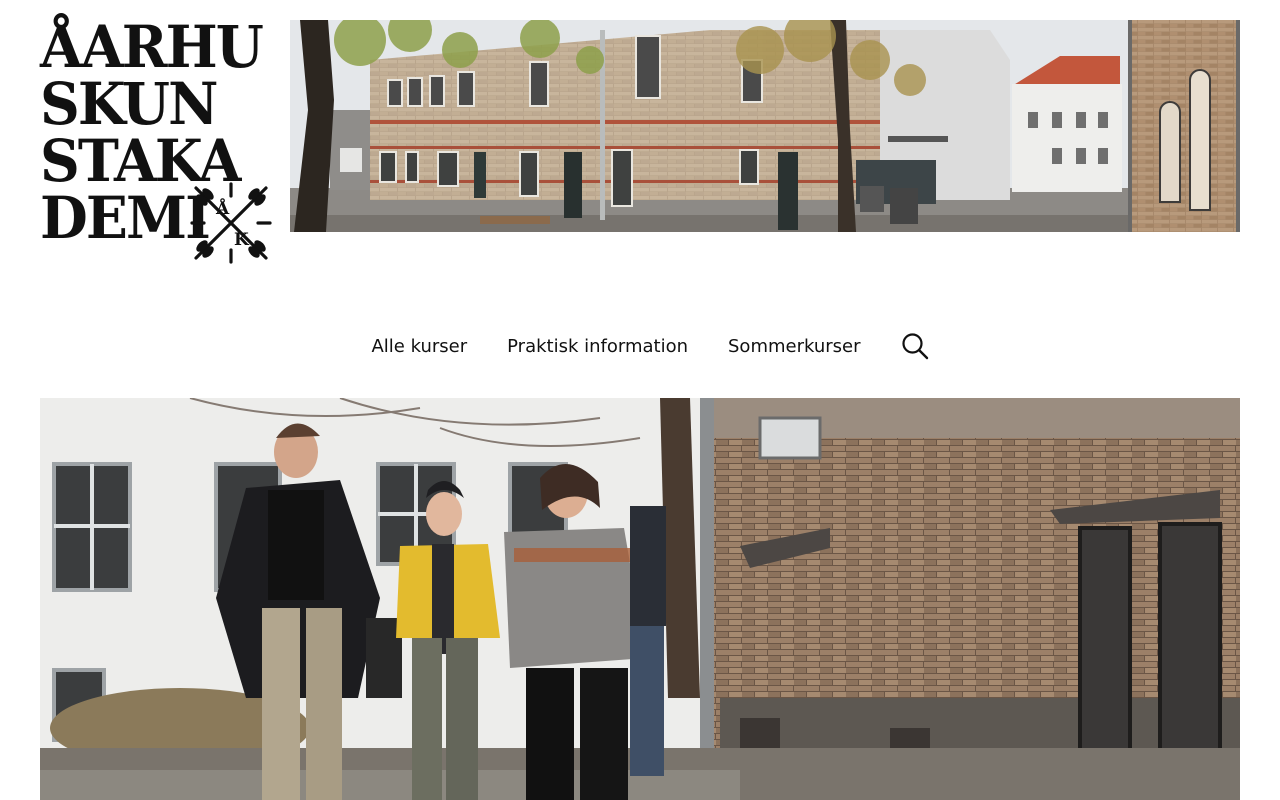 This screenshot has height=800, width=1280. What do you see at coordinates (222, 208) in the screenshot?
I see `logo-mark-letter-a: Å` at bounding box center [222, 208].